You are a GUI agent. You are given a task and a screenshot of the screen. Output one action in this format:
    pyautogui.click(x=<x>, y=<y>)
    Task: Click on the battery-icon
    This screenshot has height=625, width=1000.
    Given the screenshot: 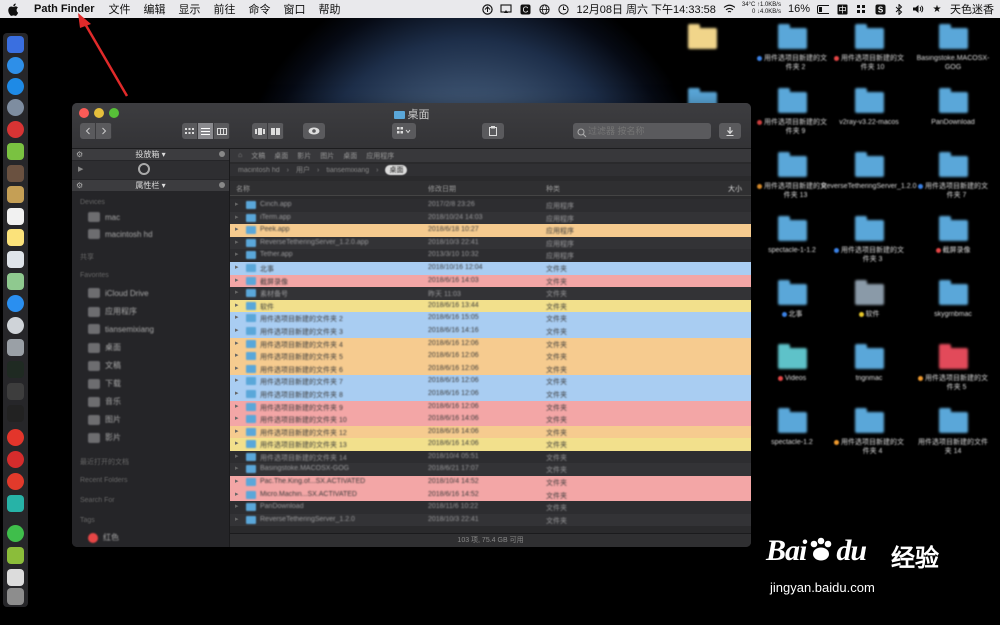 What is the action you would take?
    pyautogui.click(x=823, y=9)
    